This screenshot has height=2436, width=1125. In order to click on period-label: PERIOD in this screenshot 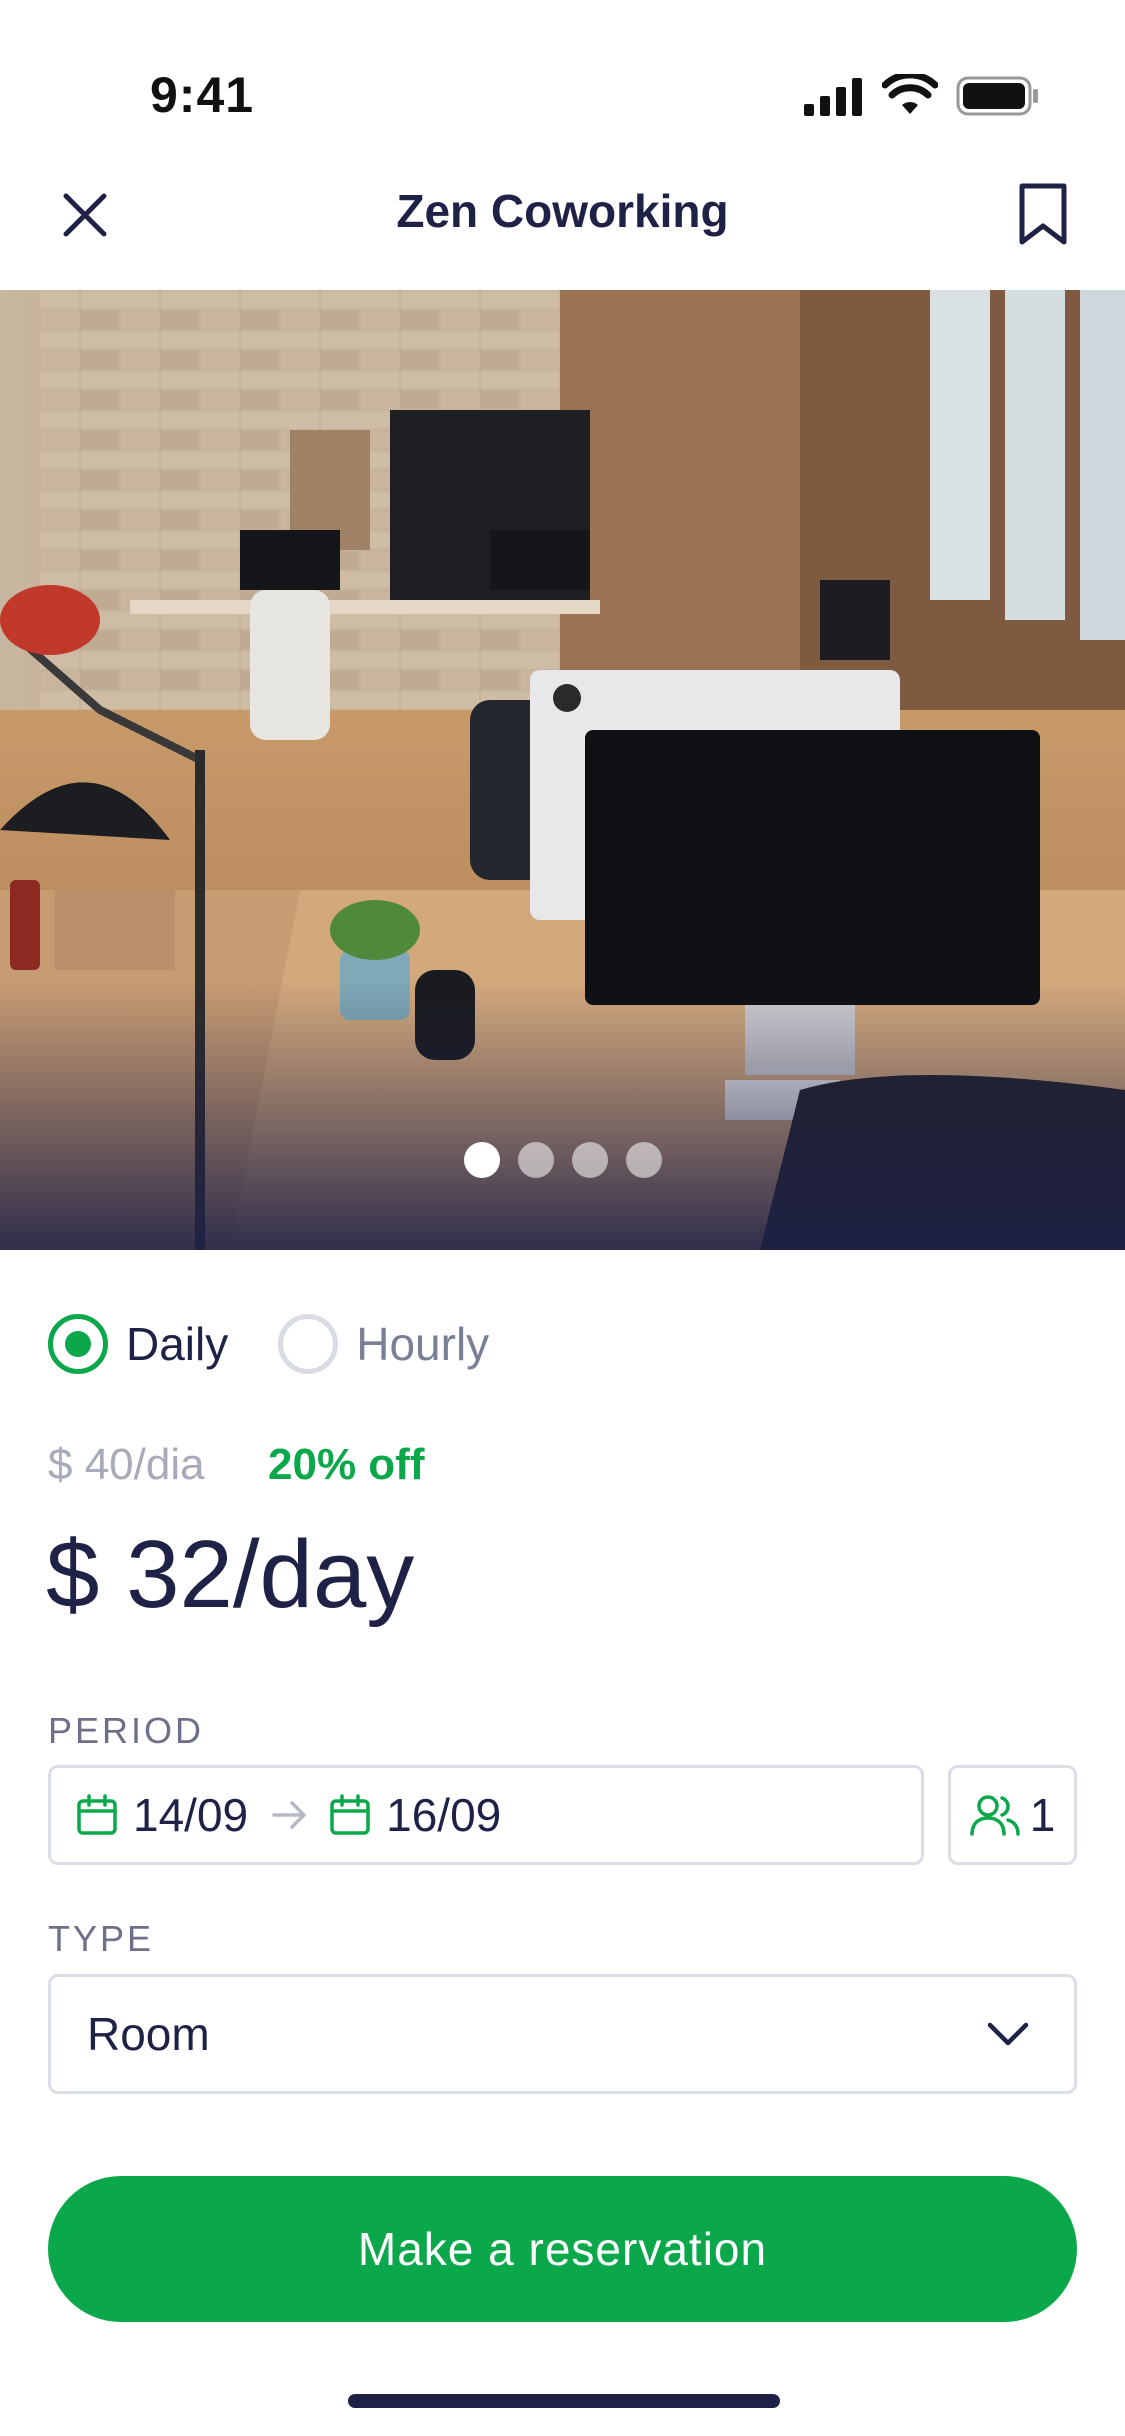, I will do `click(126, 1730)`.